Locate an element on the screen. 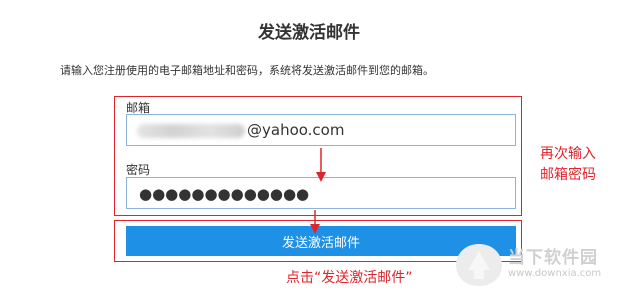 This screenshot has width=618, height=297. click-hint-annotation: 点击“发送激活邮件” is located at coordinates (349, 278).